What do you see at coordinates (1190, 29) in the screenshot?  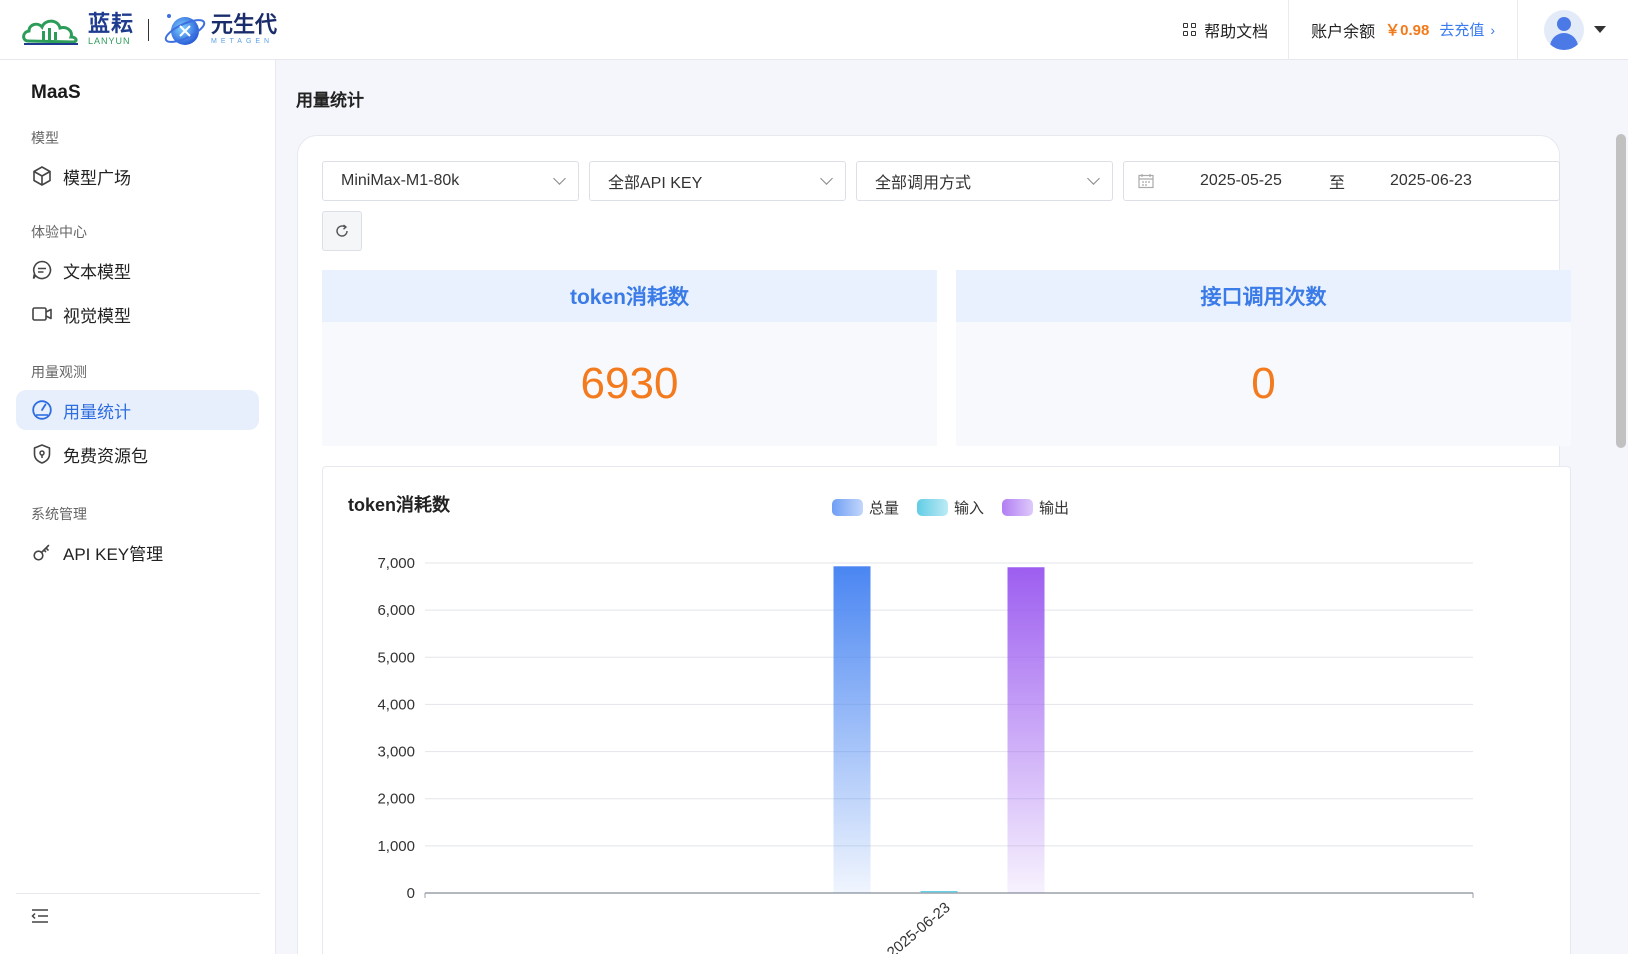 I see `grid-icon` at bounding box center [1190, 29].